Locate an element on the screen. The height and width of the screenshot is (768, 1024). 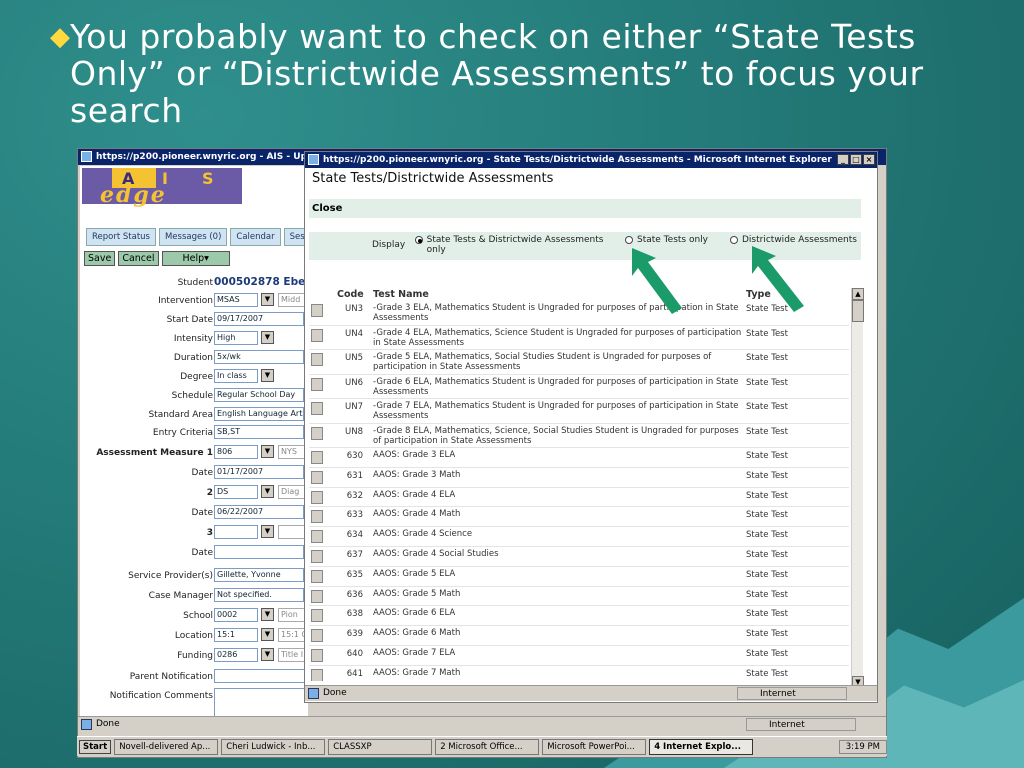
field-input: Regular School Day is located at coordinates (259, 395).